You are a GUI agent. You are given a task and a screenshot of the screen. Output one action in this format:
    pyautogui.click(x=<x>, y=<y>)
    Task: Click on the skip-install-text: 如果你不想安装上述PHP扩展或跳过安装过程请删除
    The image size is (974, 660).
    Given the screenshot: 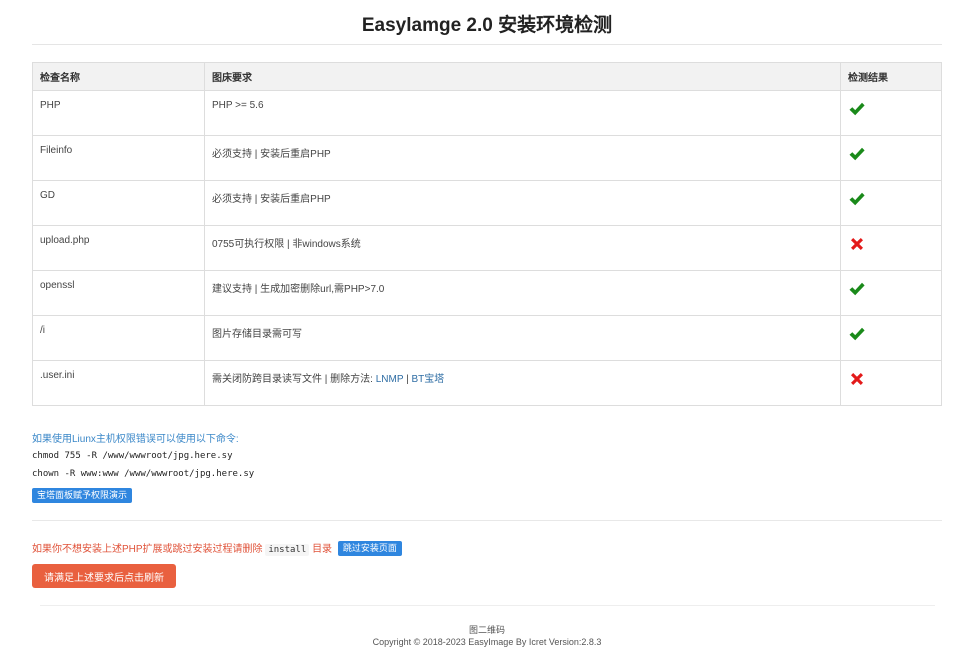 What is the action you would take?
    pyautogui.click(x=147, y=549)
    